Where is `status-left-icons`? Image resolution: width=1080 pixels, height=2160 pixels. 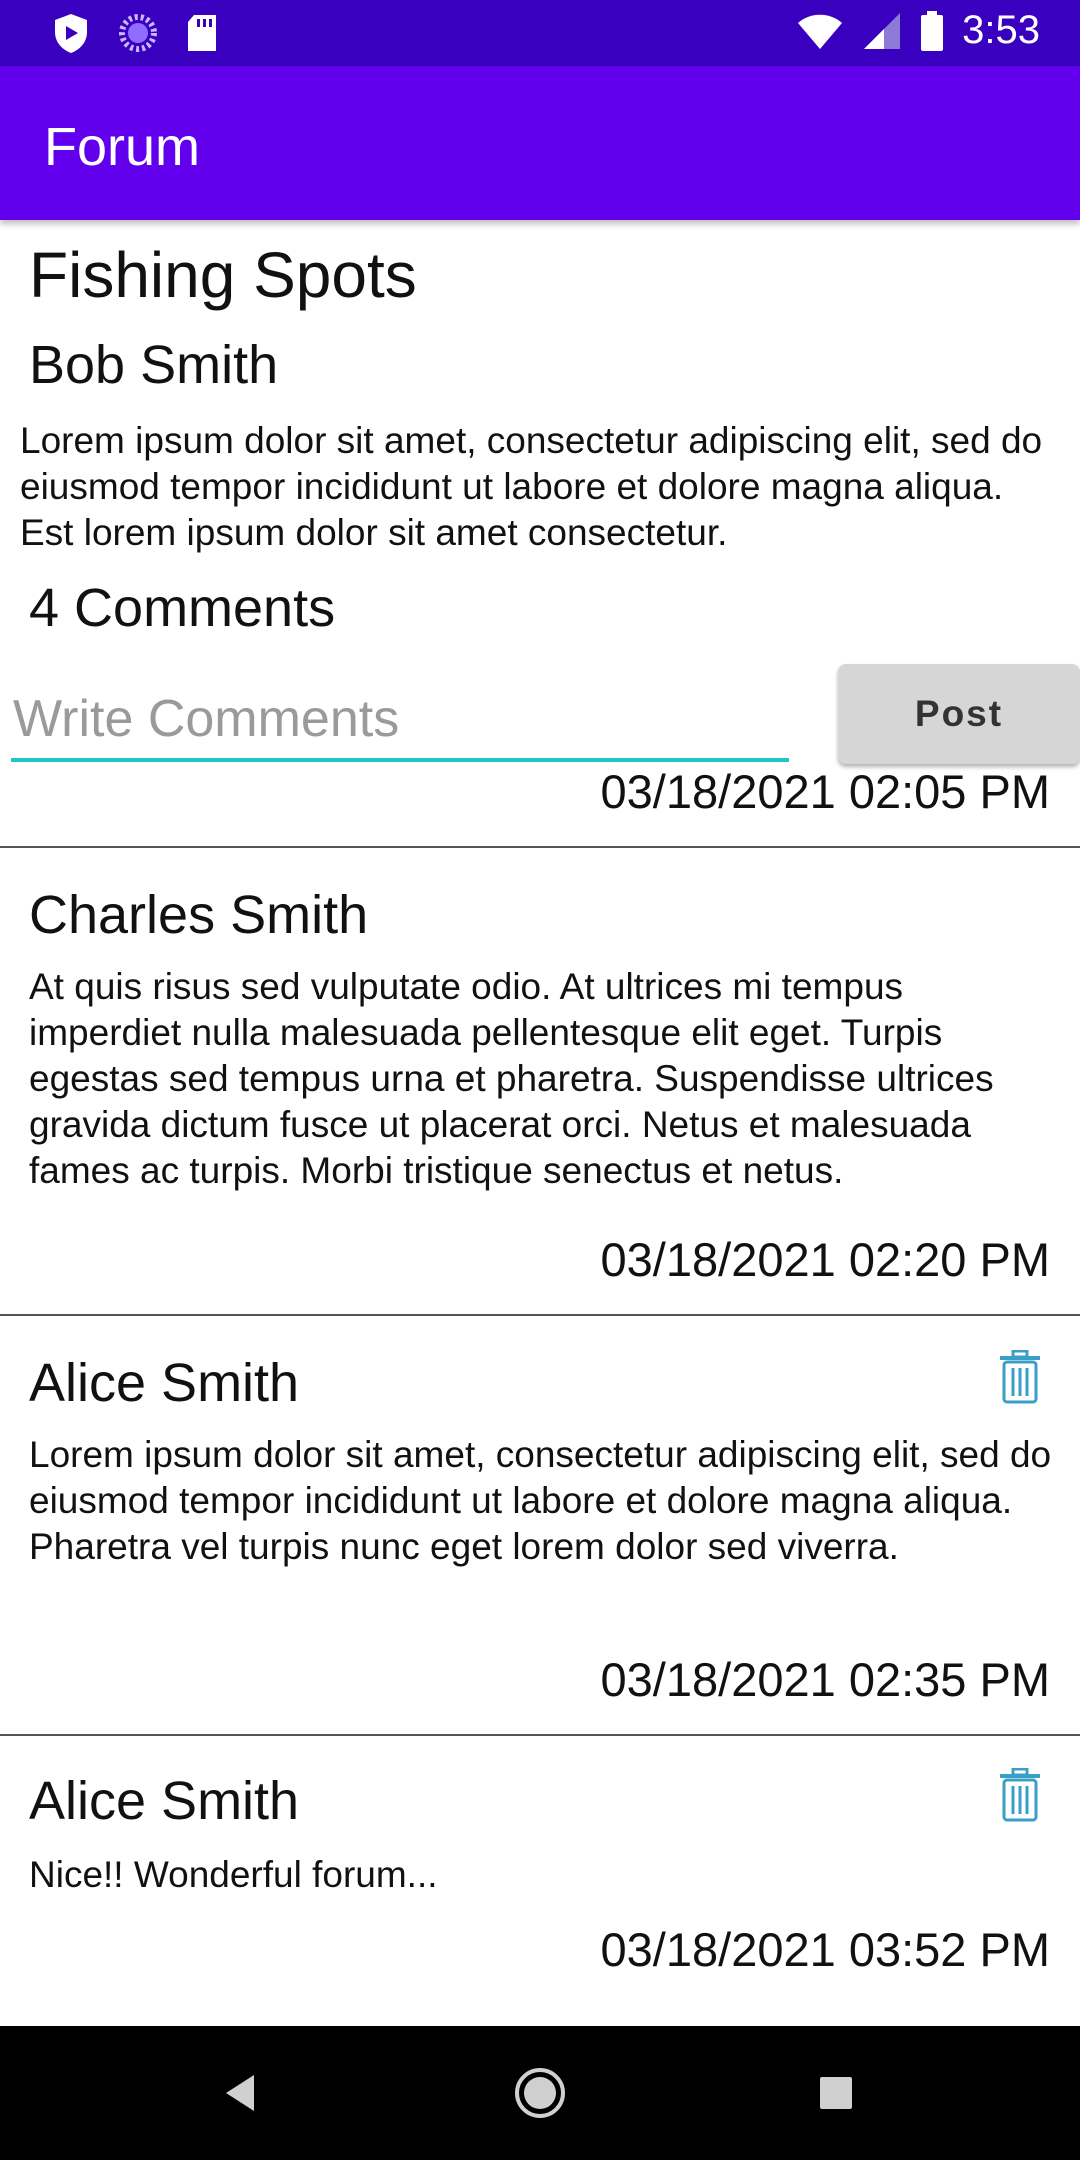
status-left-icons is located at coordinates (135, 33).